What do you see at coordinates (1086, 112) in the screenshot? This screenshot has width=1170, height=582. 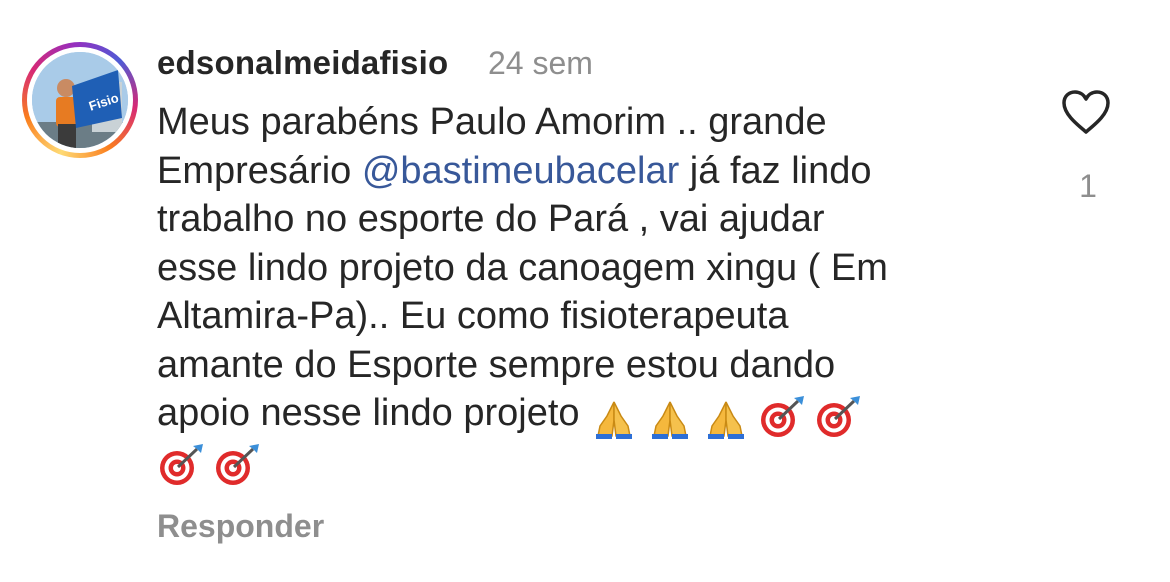 I see `heart-outline-icon` at bounding box center [1086, 112].